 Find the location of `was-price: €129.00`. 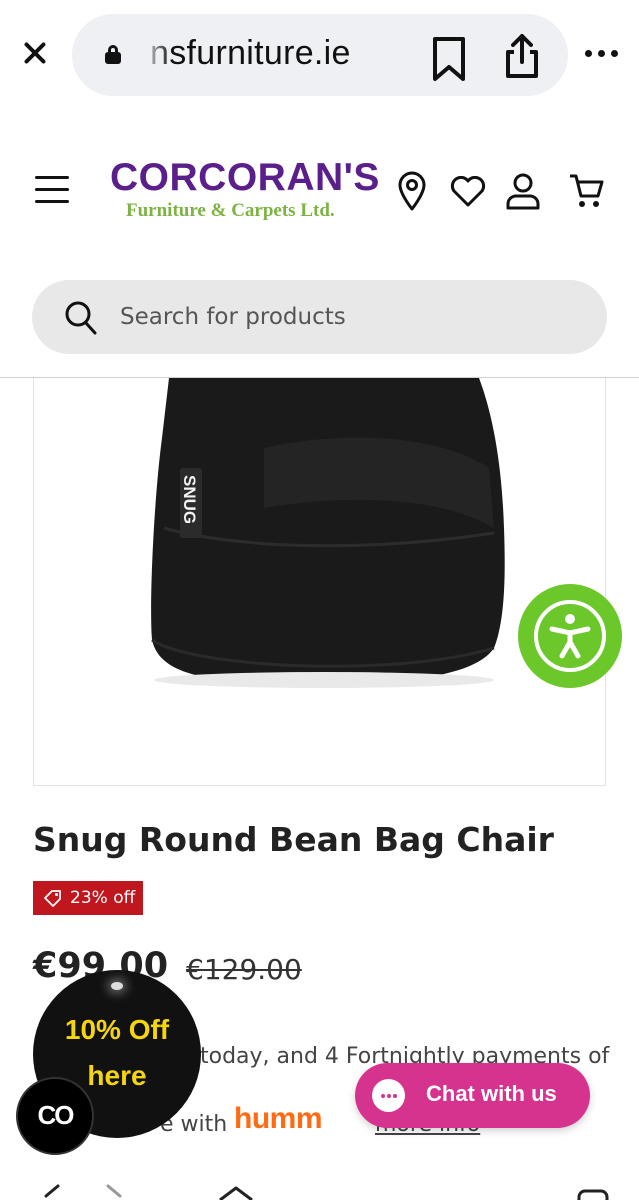

was-price: €129.00 is located at coordinates (244, 969).